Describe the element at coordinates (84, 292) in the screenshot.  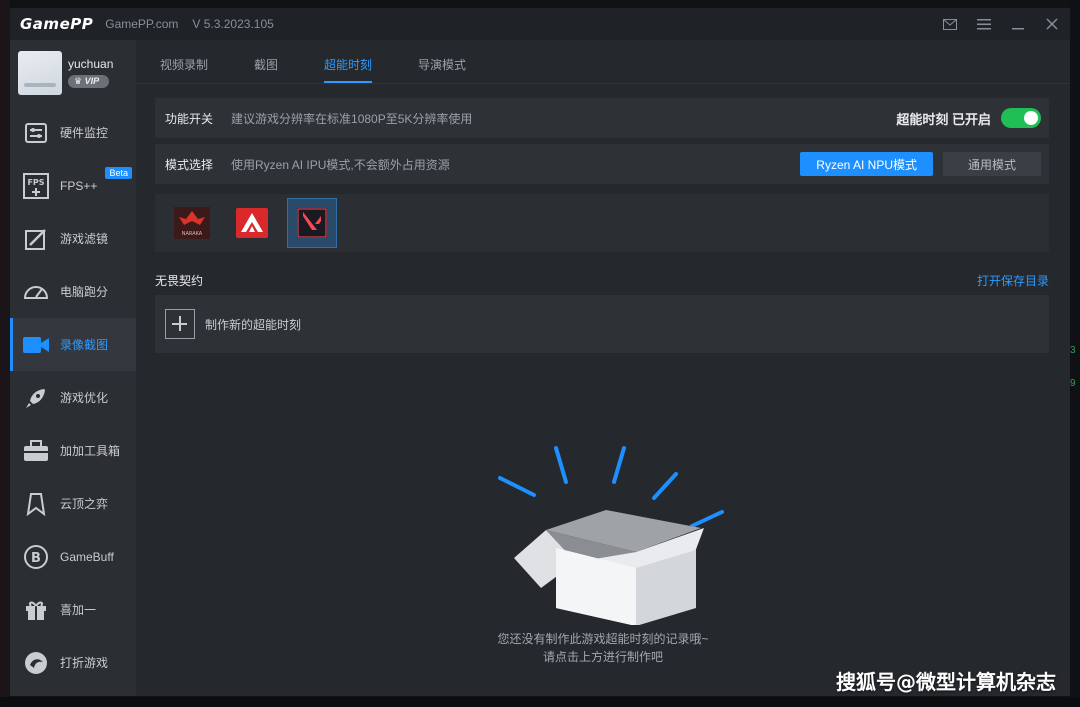
I see `sidebar-item-label: 电脑跑分` at that location.